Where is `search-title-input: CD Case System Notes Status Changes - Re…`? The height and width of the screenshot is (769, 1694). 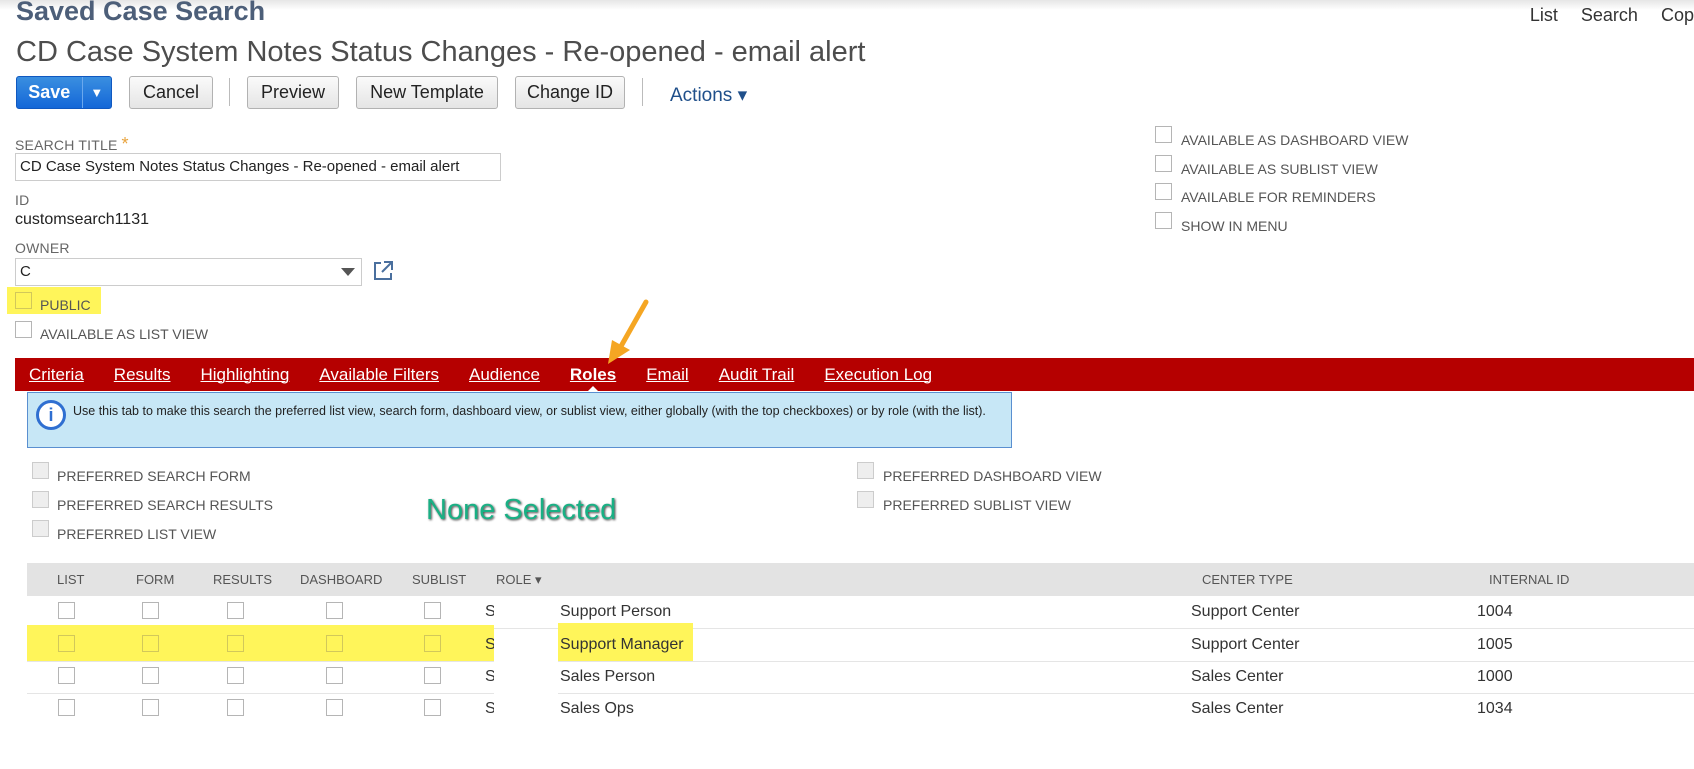 search-title-input: CD Case System Notes Status Changes - Re… is located at coordinates (258, 167).